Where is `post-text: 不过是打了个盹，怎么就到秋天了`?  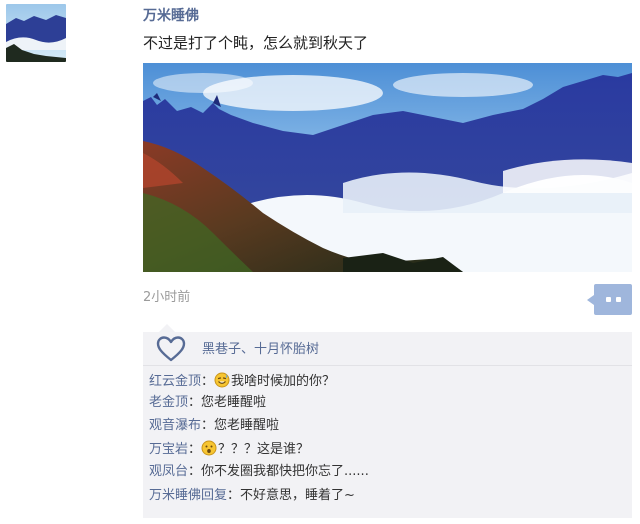 post-text: 不过是打了个盹，怎么就到秋天了 is located at coordinates (256, 43).